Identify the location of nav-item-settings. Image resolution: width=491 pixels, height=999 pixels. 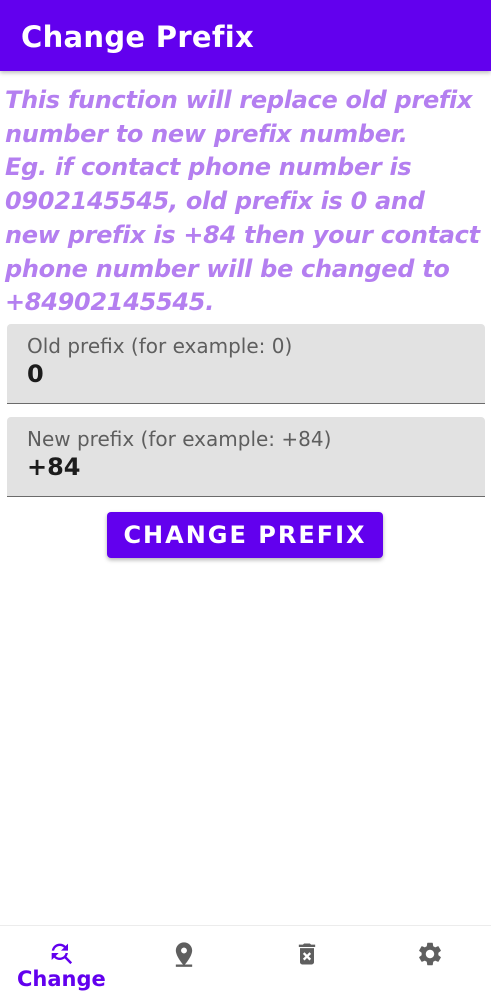
(429, 962).